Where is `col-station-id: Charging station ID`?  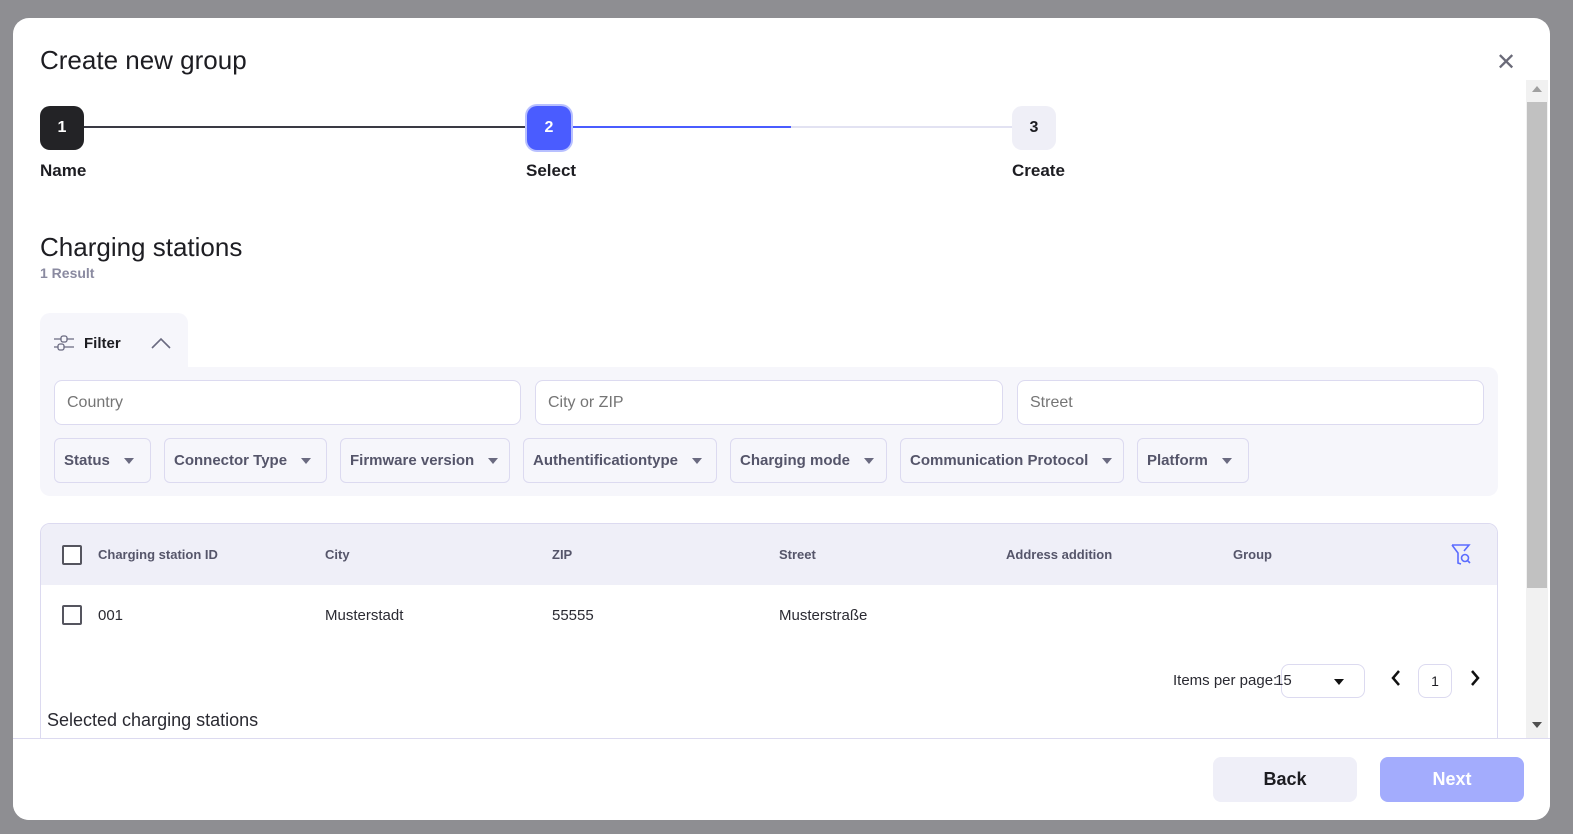 col-station-id: Charging station ID is located at coordinates (158, 554).